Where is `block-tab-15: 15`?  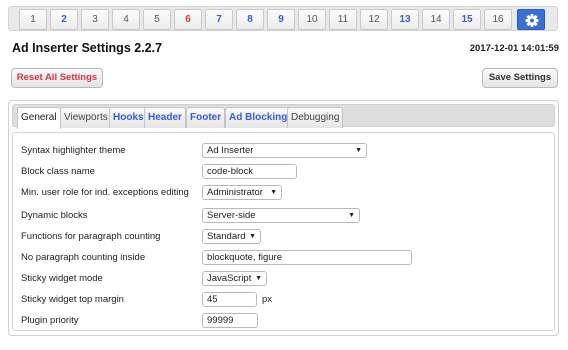
block-tab-15: 15 is located at coordinates (467, 19).